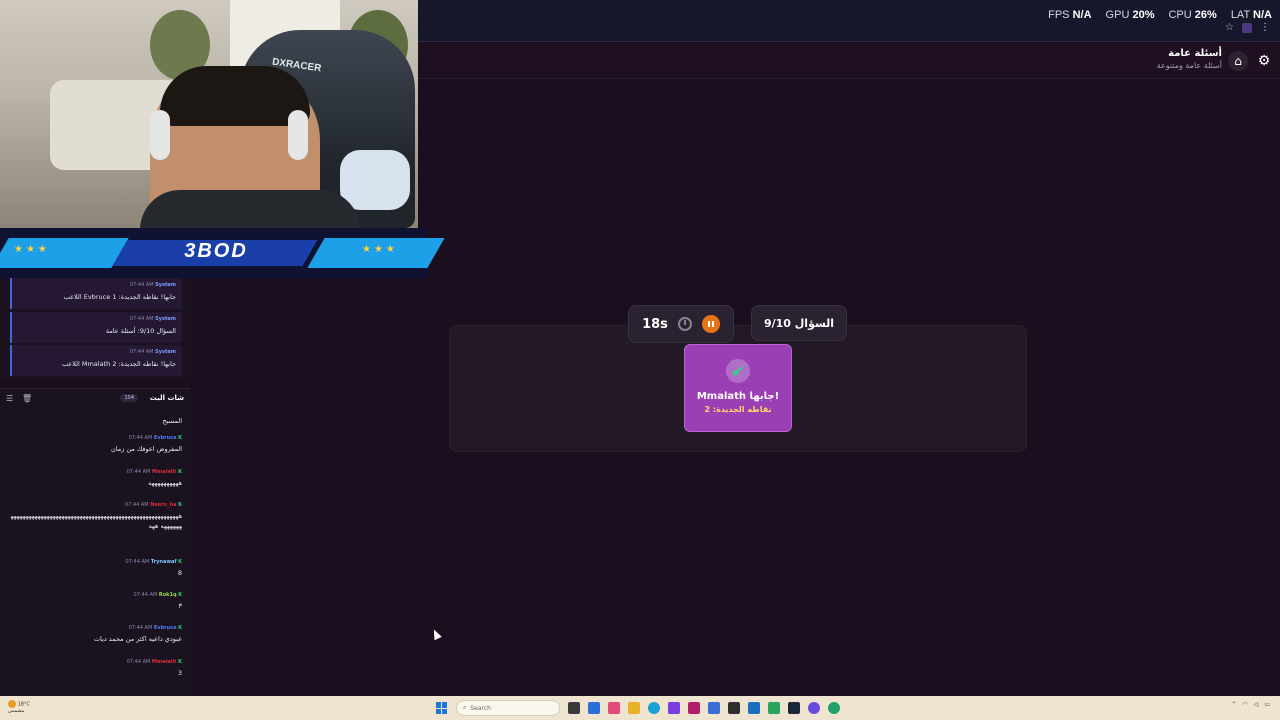 This screenshot has width=1280, height=720. Describe the element at coordinates (508, 708) in the screenshot. I see `taskbar-search: ⌕ Search` at that location.